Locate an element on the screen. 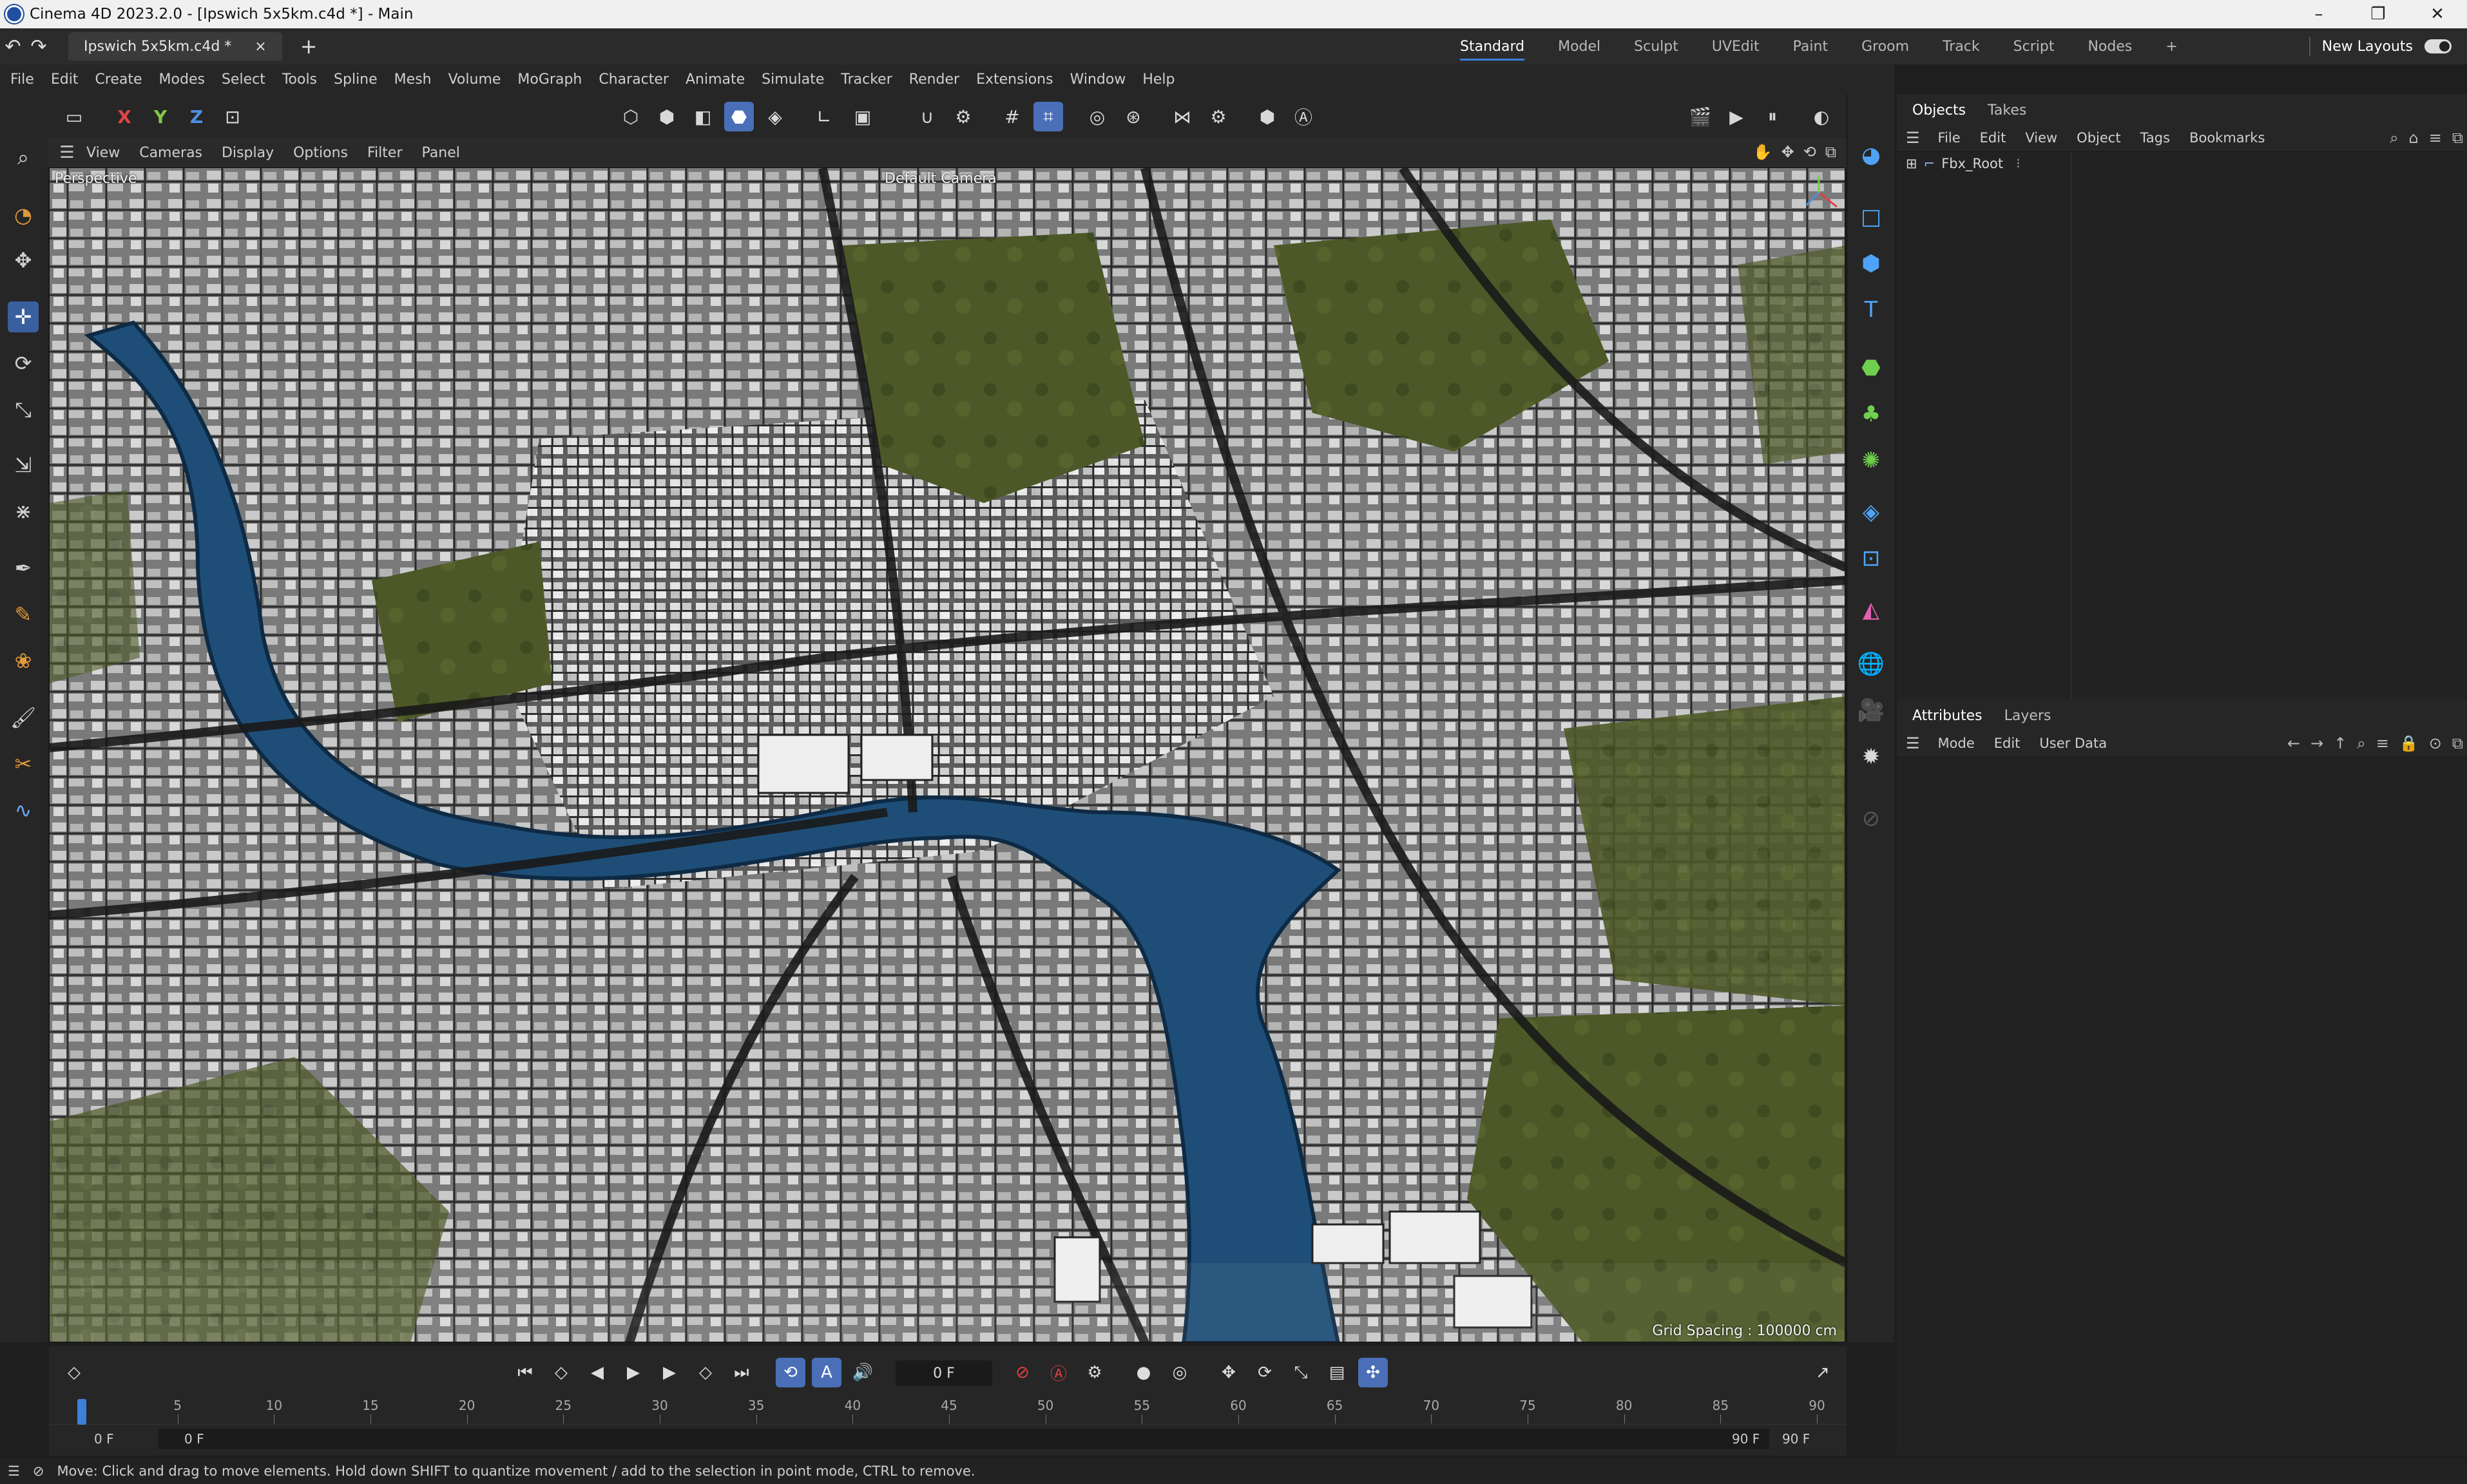  tab-takes: Takes is located at coordinates (2007, 113).